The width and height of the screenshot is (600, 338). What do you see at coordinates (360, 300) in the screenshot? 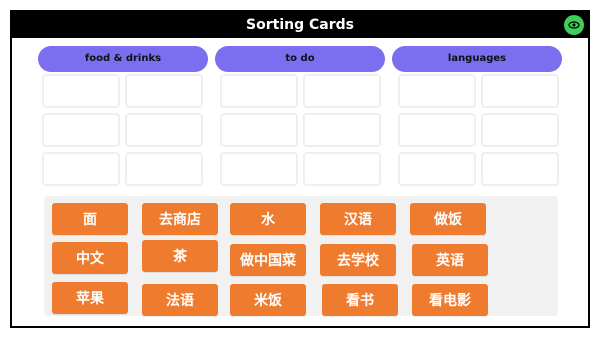
I see `card: 看书` at bounding box center [360, 300].